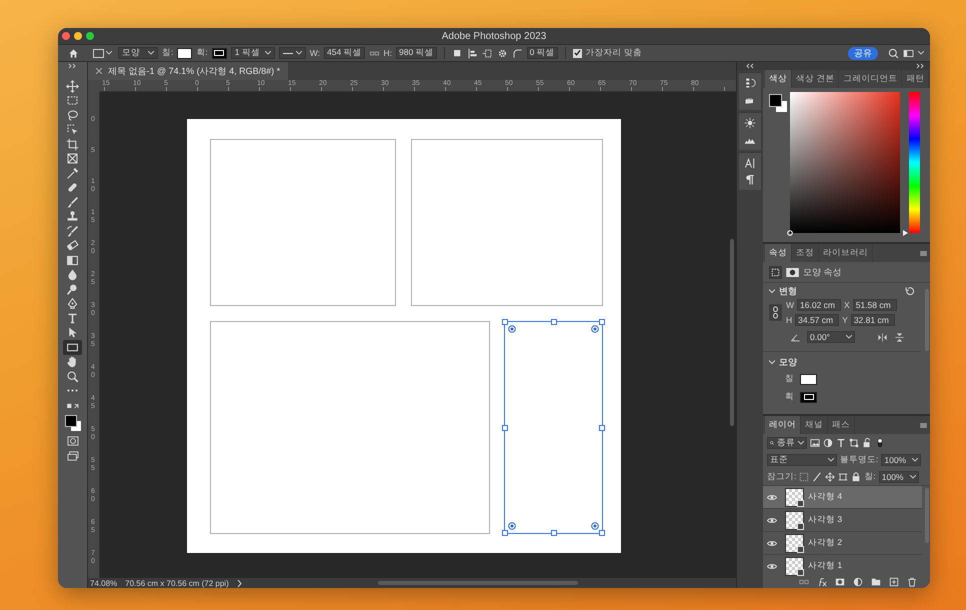 This screenshot has height=610, width=966. What do you see at coordinates (856, 477) in the screenshot?
I see `lock-icon` at bounding box center [856, 477].